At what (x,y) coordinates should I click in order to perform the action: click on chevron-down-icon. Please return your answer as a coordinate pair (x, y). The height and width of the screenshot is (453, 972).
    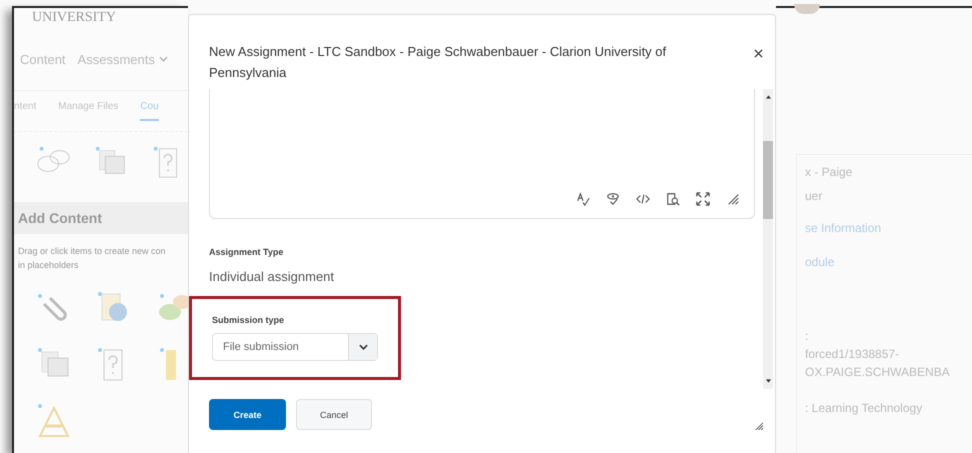
    Looking at the image, I should click on (363, 347).